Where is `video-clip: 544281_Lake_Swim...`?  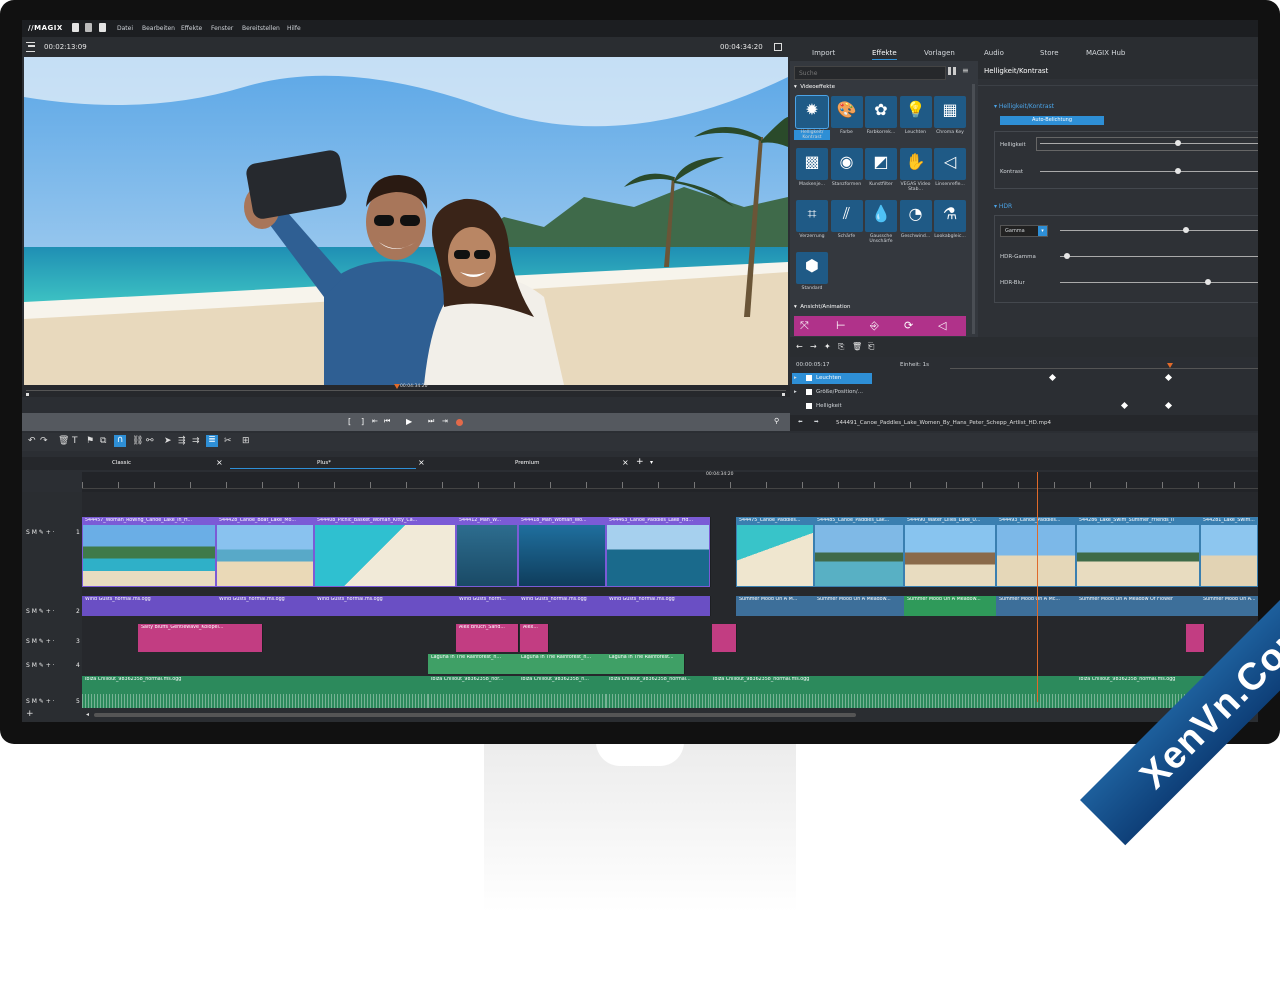
video-clip: 544281_Lake_Swim... is located at coordinates (1229, 552).